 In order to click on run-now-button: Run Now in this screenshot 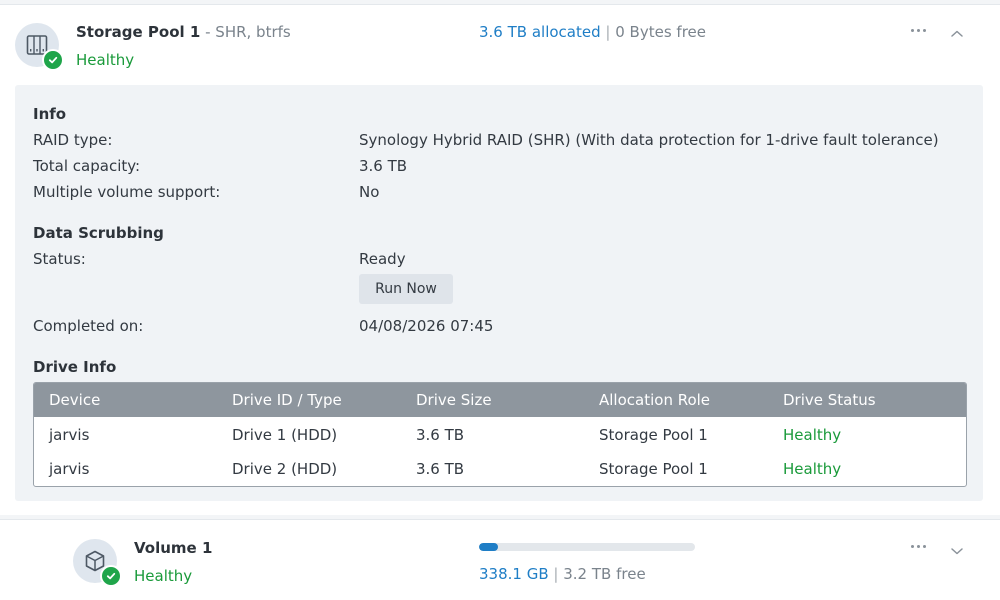, I will do `click(406, 289)`.